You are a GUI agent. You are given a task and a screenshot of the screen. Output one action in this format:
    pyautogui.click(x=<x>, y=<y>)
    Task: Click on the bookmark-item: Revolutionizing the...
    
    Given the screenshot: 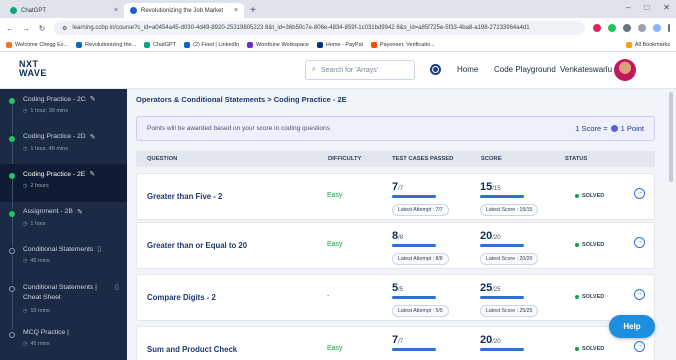 What is the action you would take?
    pyautogui.click(x=106, y=44)
    